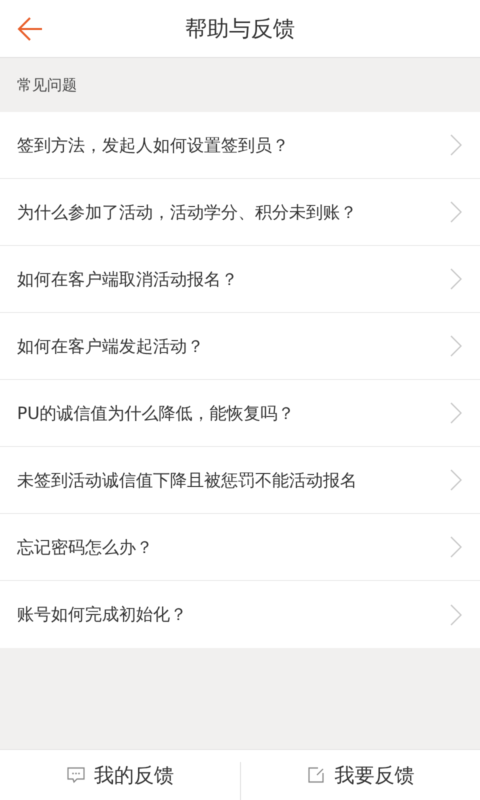 The image size is (480, 800). What do you see at coordinates (240, 547) in the screenshot?
I see `faq-item: 忘记密码怎么办？` at bounding box center [240, 547].